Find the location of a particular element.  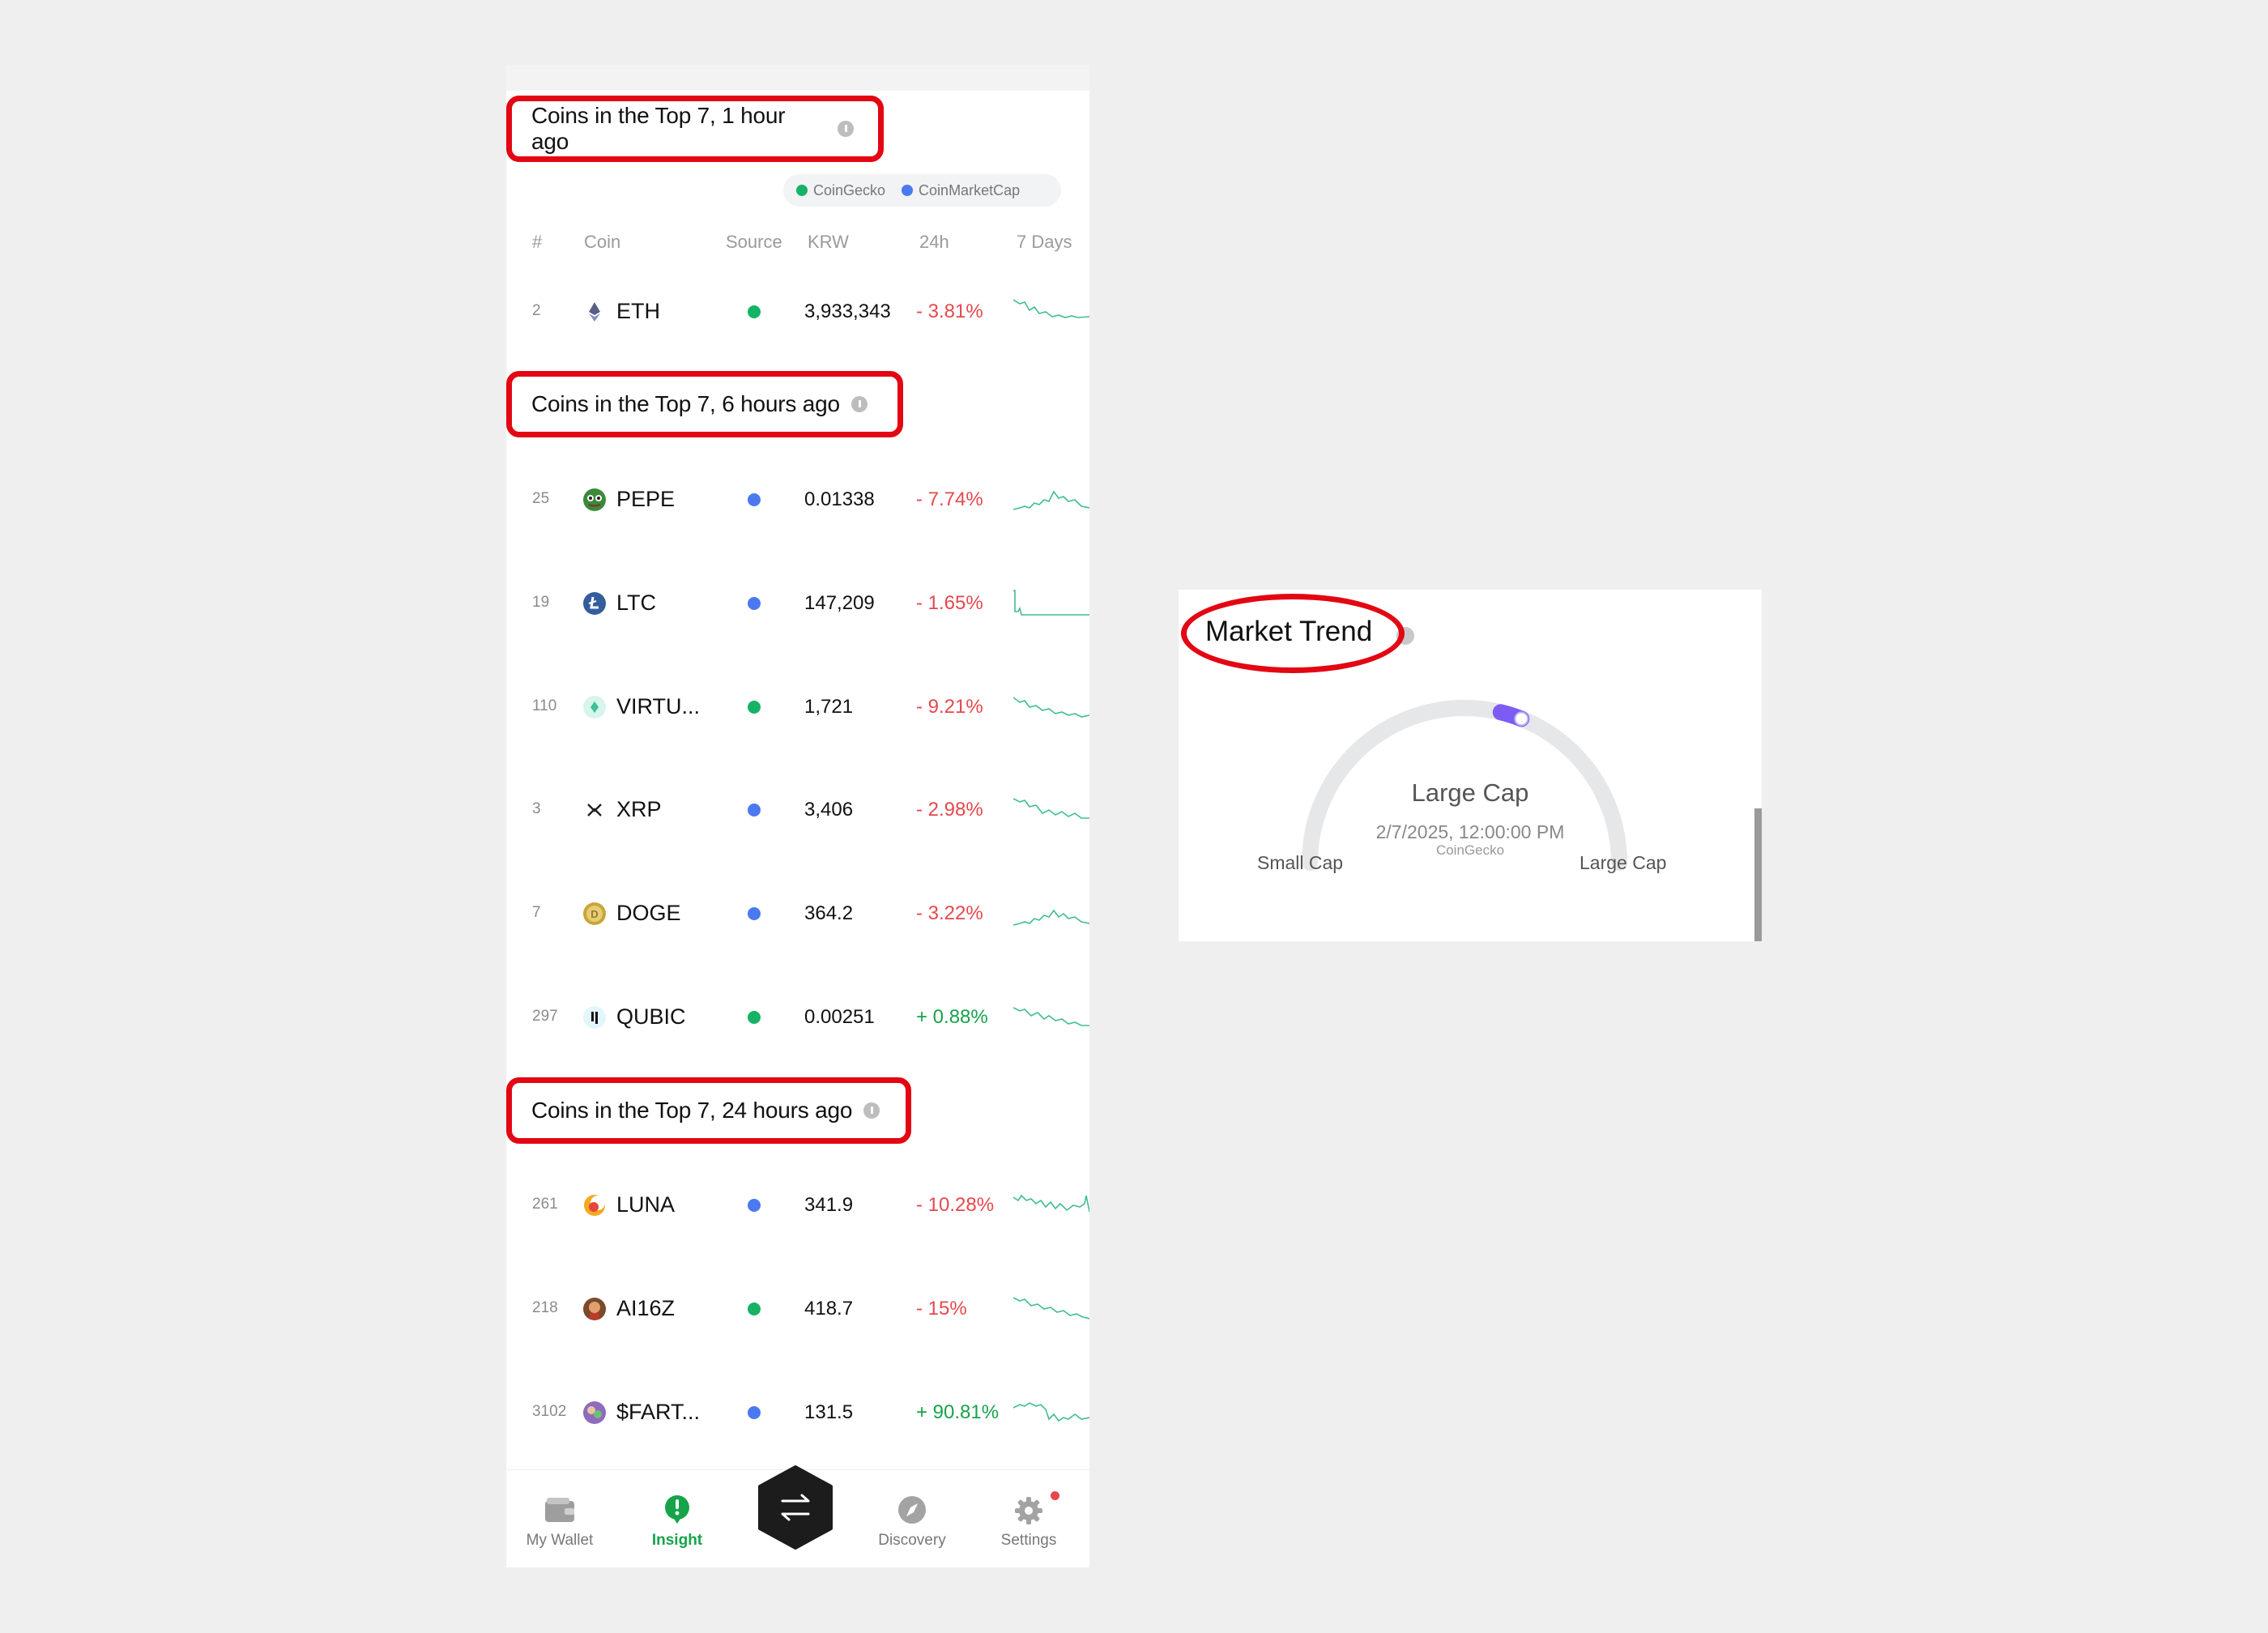

source-legend: CoinGecko CoinMarketCap is located at coordinates (922, 190).